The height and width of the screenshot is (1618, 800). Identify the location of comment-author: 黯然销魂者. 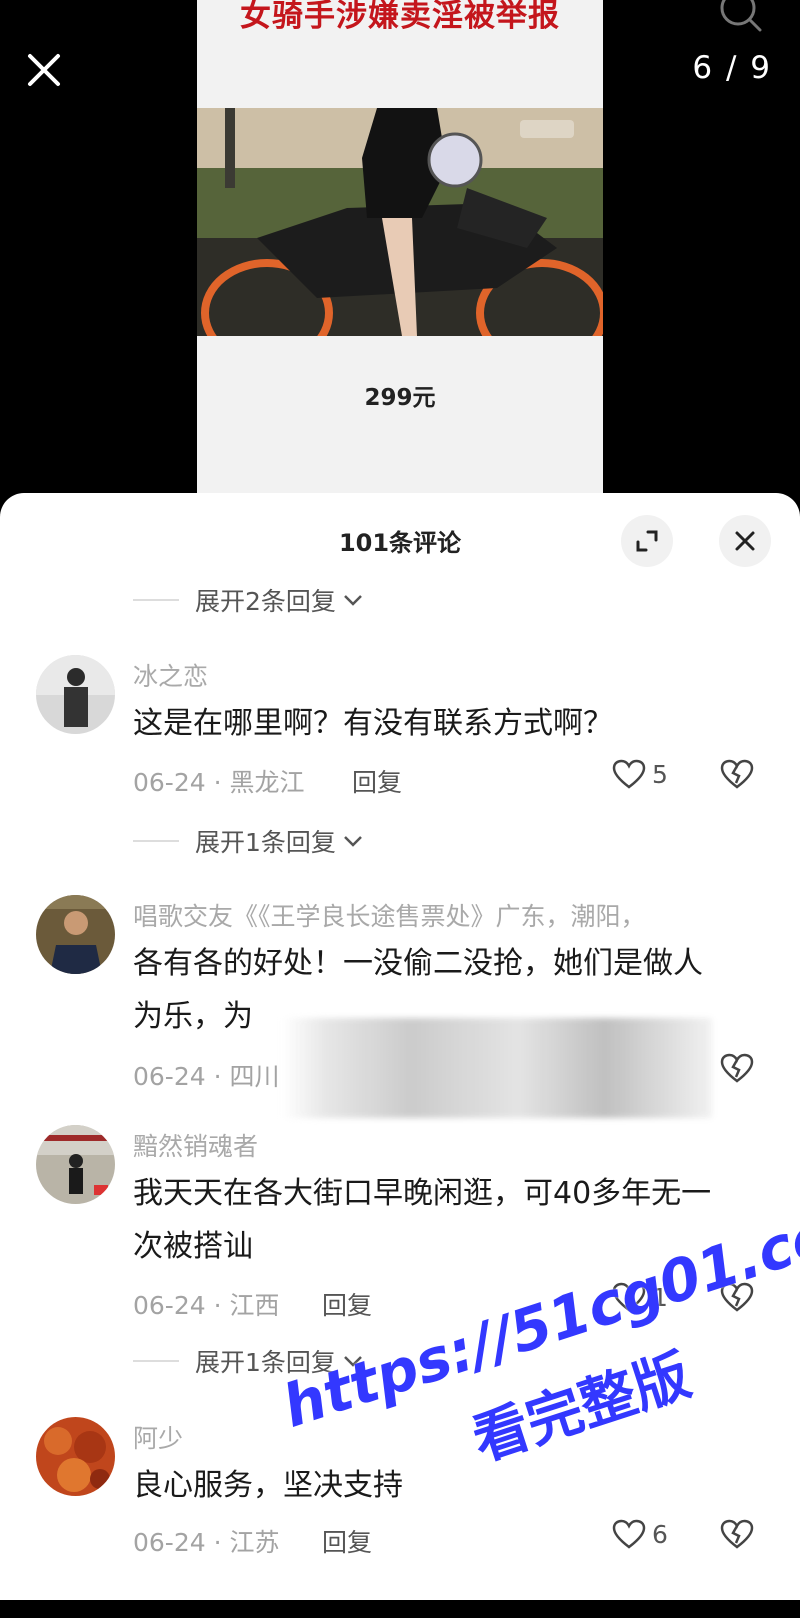
(195, 1145).